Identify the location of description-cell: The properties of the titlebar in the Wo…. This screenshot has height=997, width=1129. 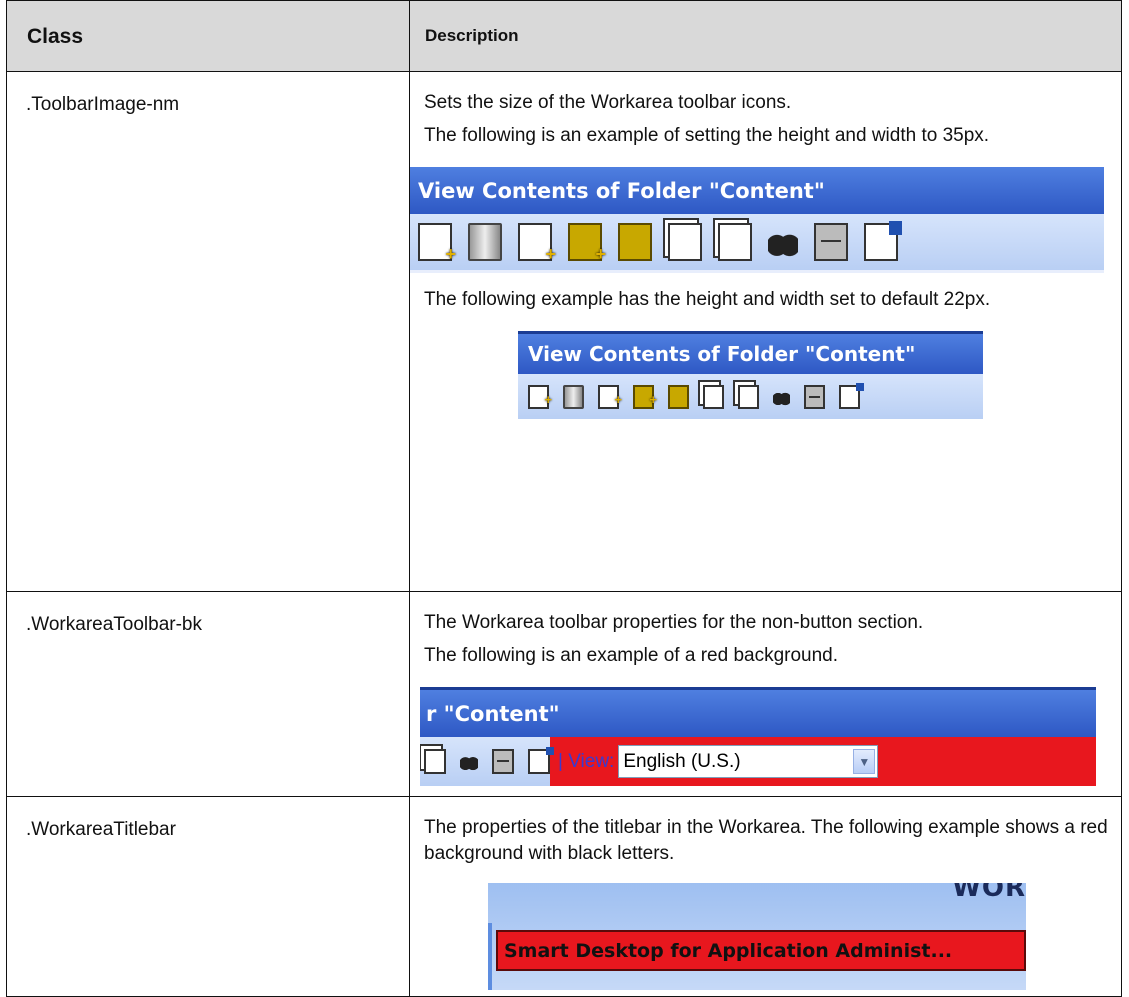
(765, 896).